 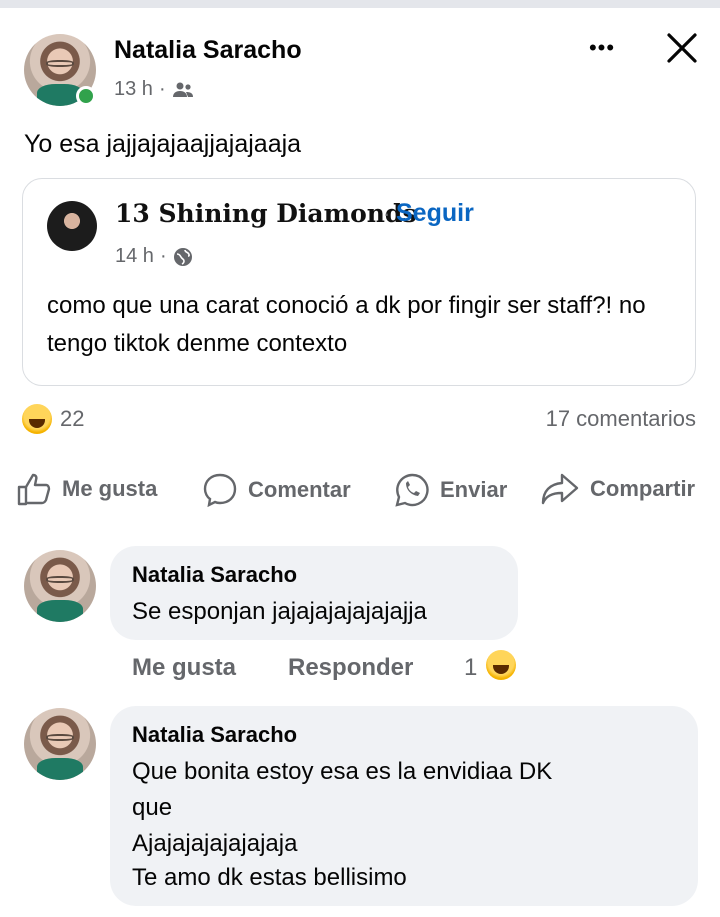 I want to click on more-icon: •••, so click(x=602, y=47).